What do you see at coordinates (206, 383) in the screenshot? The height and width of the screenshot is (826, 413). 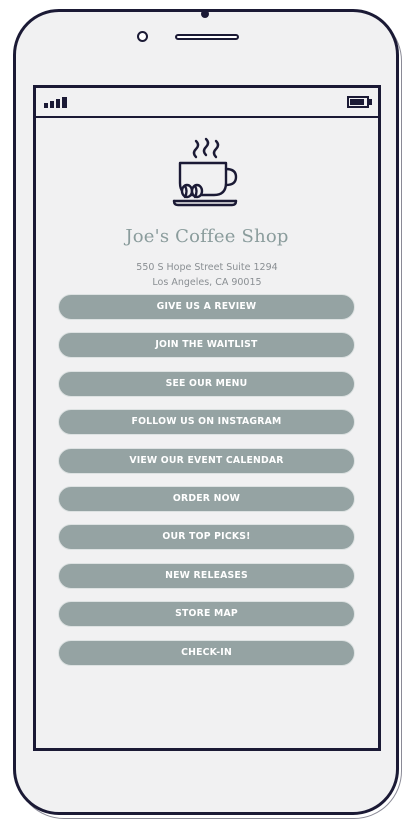 I see `see-menu-button: SEE OUR MENU` at bounding box center [206, 383].